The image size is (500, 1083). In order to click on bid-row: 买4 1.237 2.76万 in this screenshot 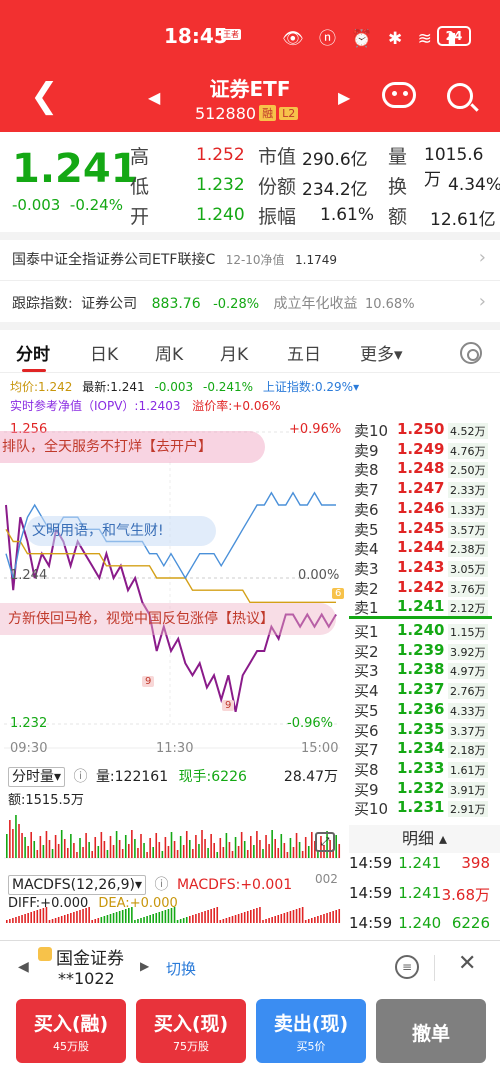, I will do `click(424, 691)`.